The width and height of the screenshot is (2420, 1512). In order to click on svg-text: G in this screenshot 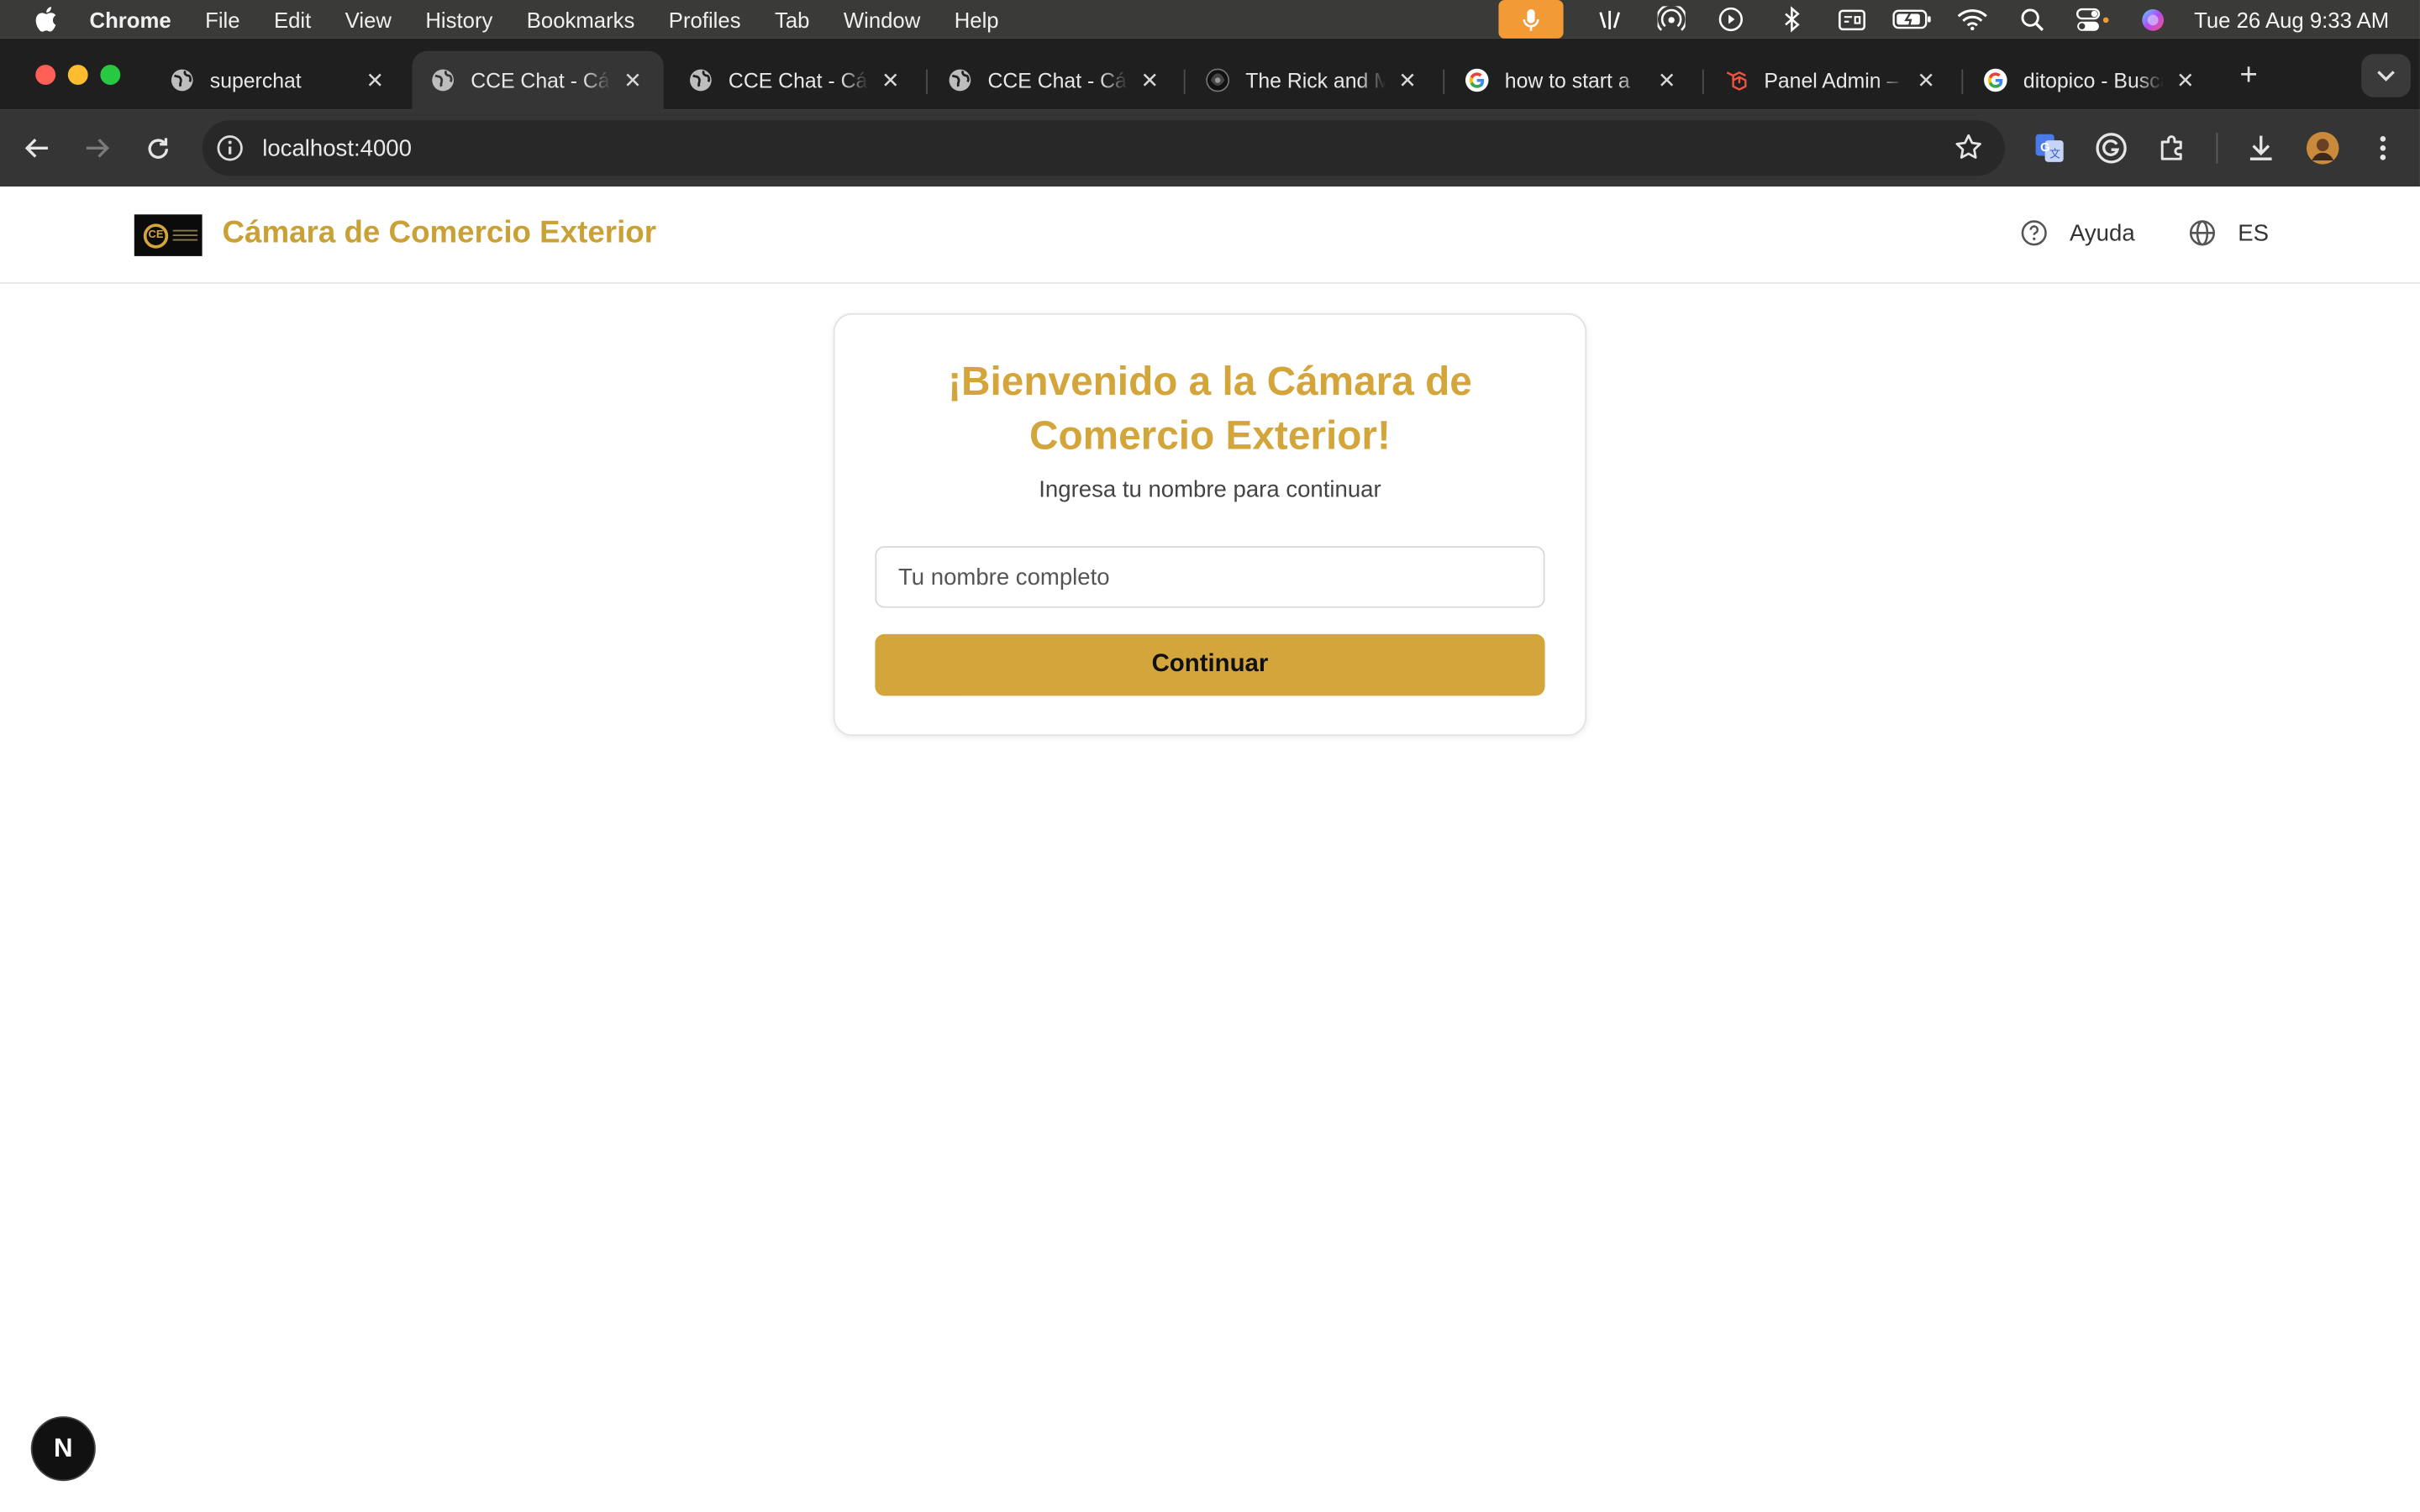, I will do `click(2044, 148)`.